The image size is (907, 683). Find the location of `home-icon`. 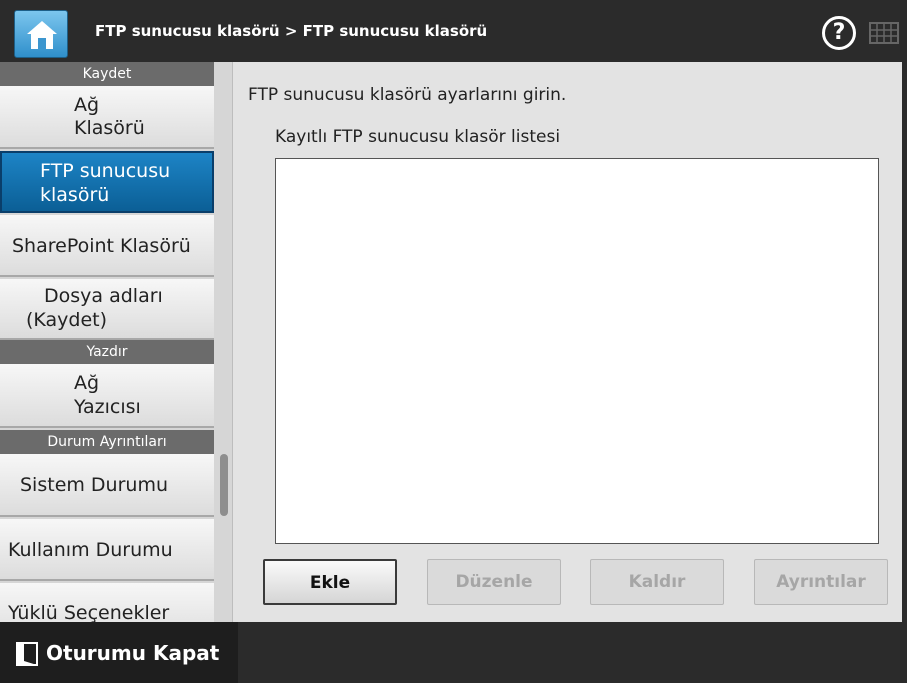

home-icon is located at coordinates (42, 35).